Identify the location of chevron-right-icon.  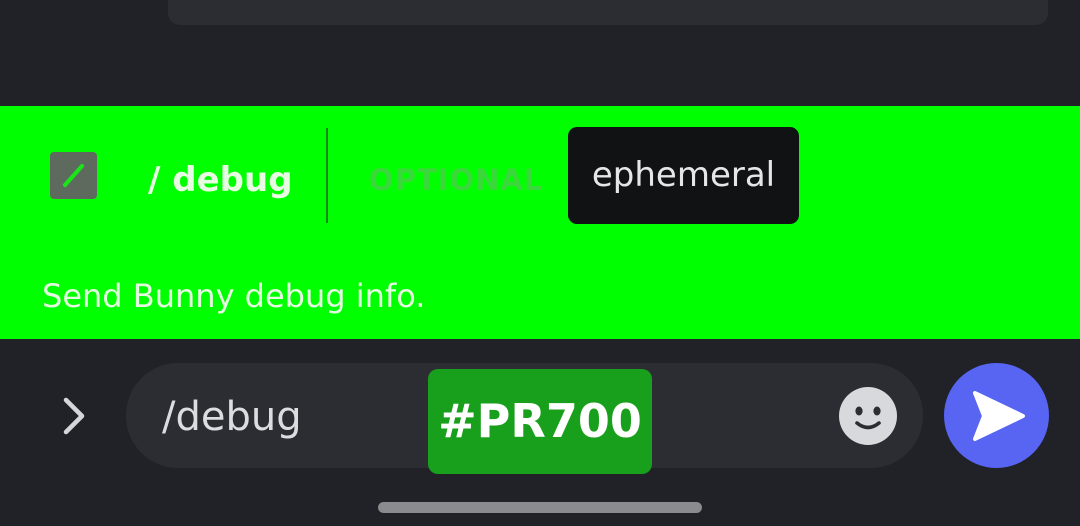
(76, 416).